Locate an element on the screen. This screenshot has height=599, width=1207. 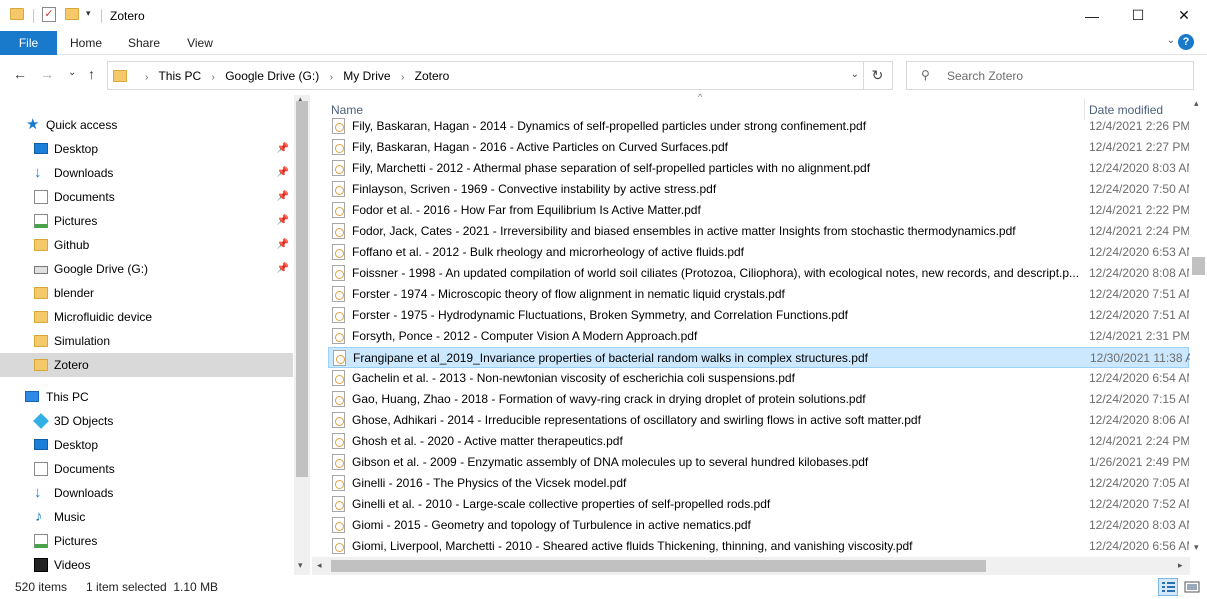
search-input: ⚲ Search Zotero is located at coordinates (1050, 75).